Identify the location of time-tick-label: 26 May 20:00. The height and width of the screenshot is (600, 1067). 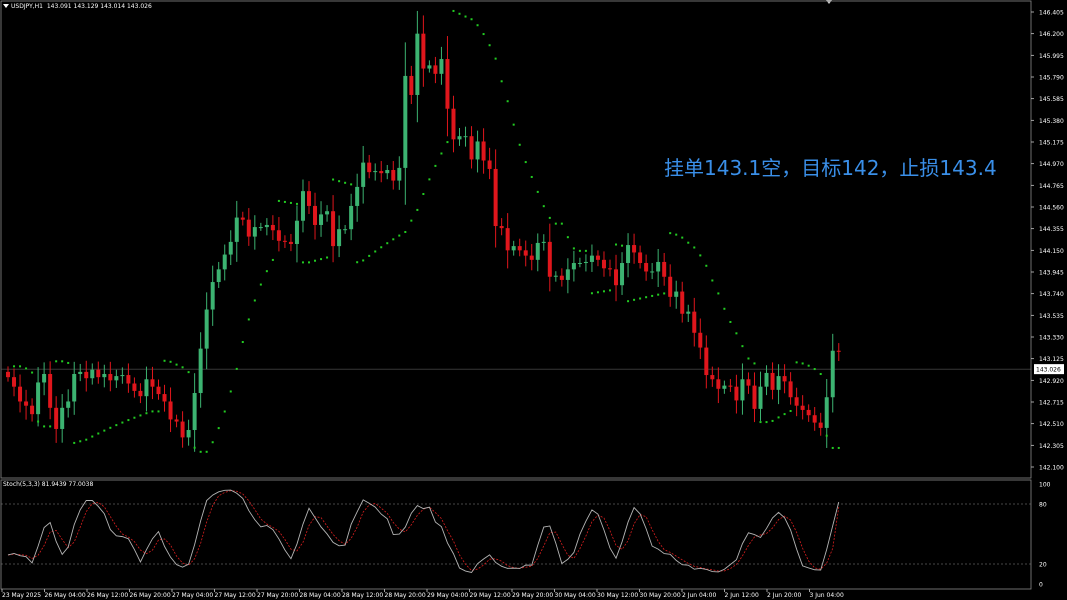
(150, 595).